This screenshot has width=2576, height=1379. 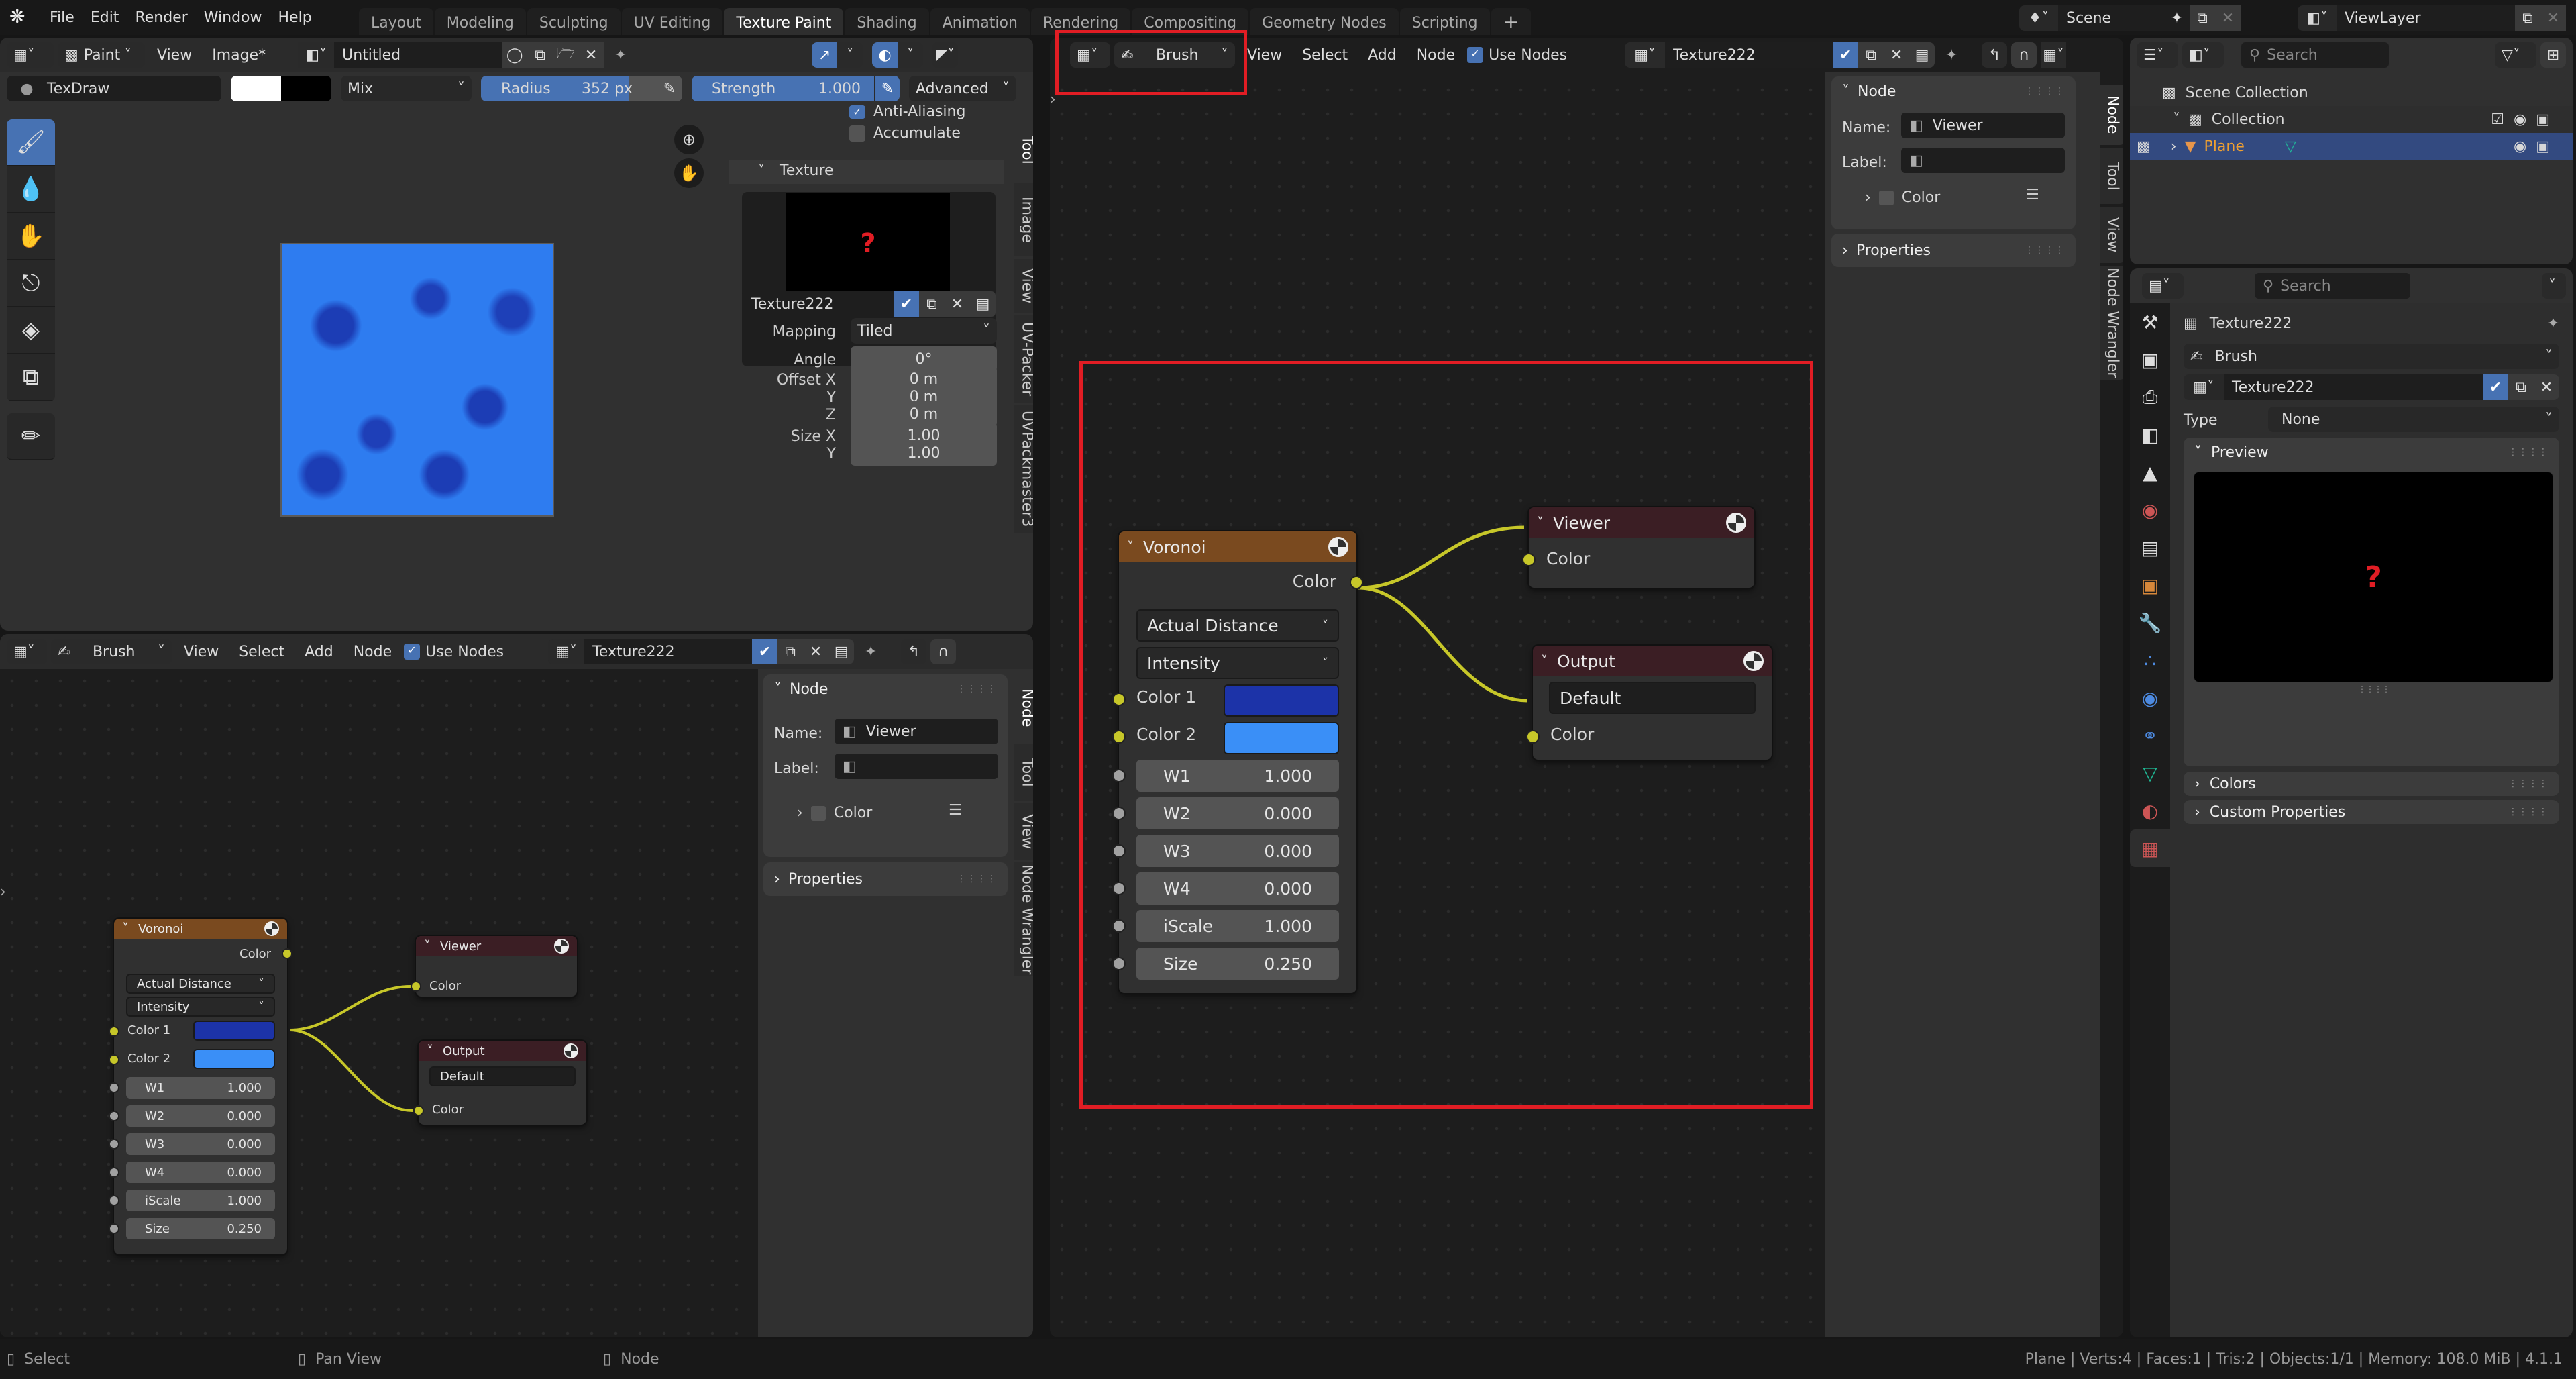 I want to click on viewer-color-input-socket, so click(x=416, y=986).